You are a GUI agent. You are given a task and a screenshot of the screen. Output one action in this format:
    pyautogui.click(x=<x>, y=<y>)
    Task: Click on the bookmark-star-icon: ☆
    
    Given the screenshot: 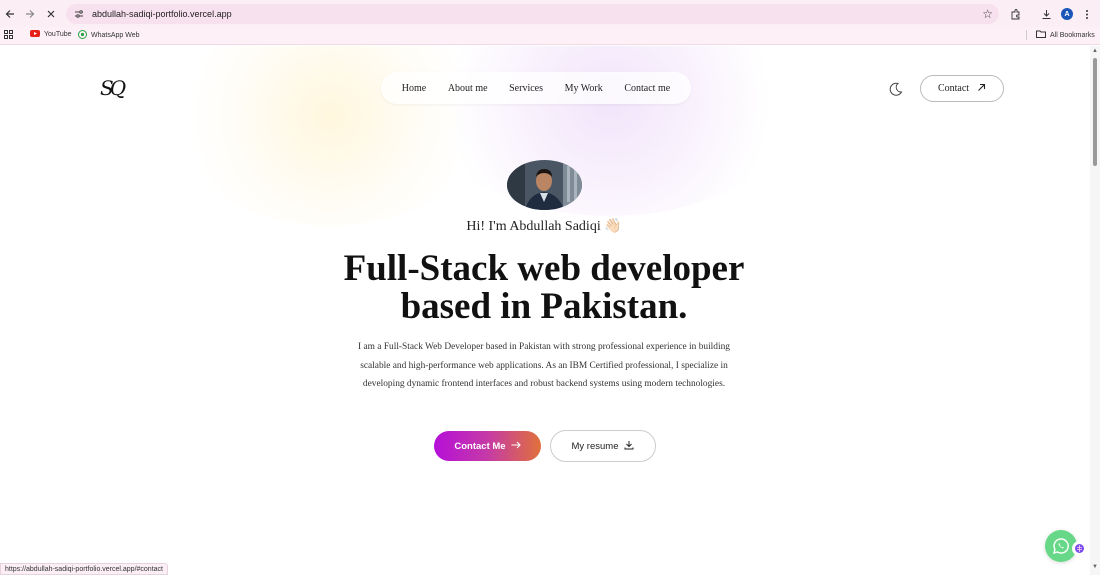 What is the action you would take?
    pyautogui.click(x=987, y=14)
    